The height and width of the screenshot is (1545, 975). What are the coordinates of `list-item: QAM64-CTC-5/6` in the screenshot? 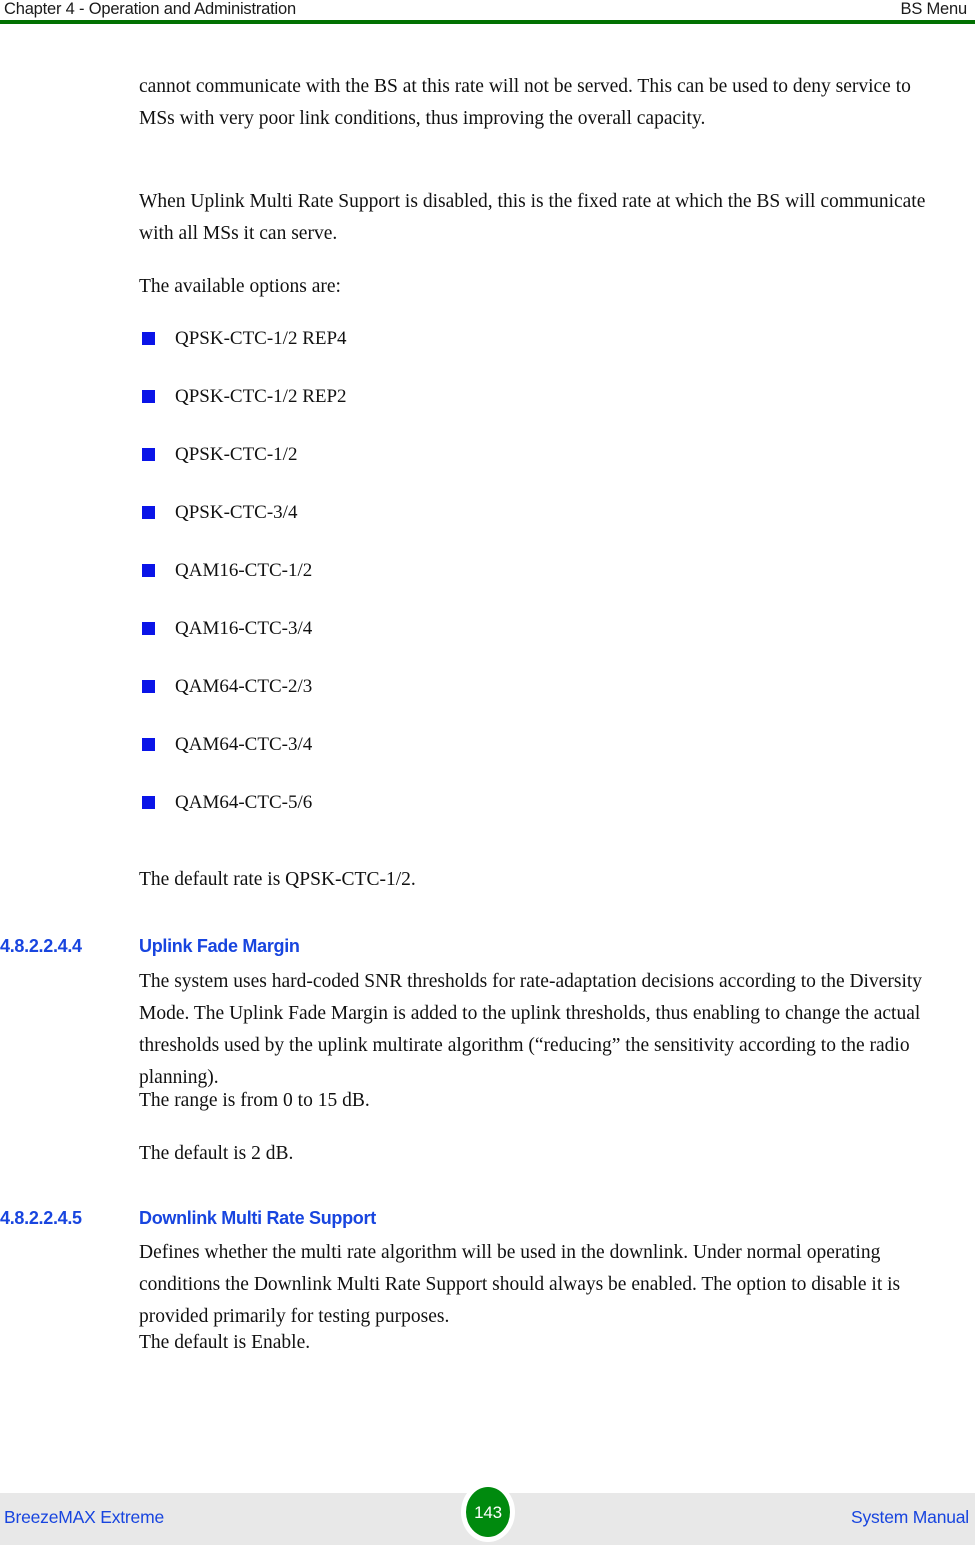 It's located at (542, 803).